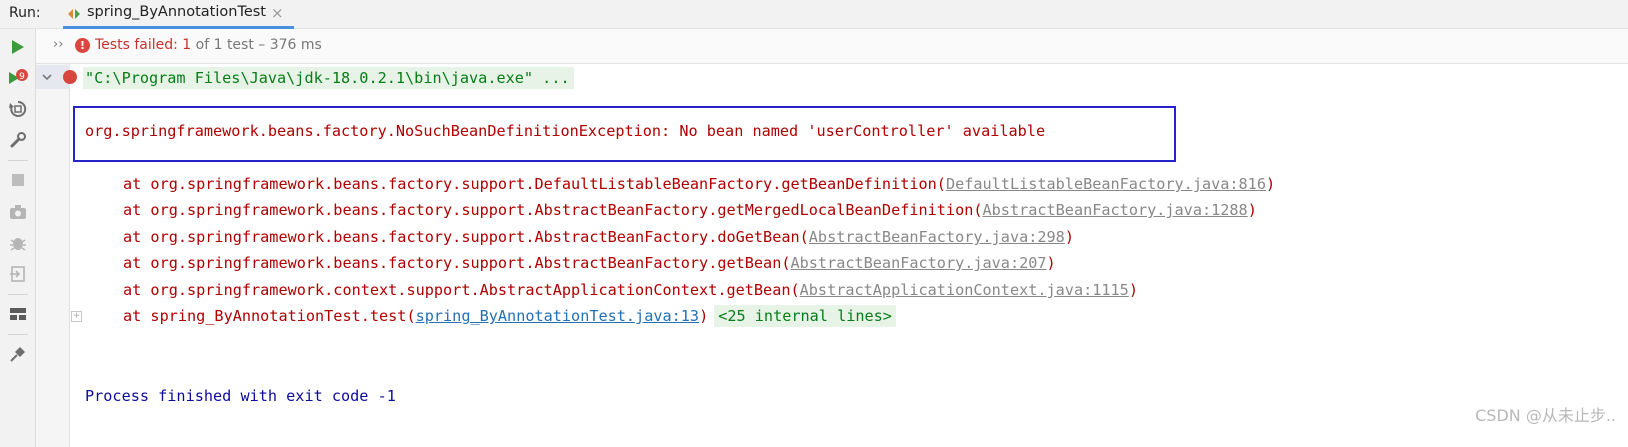 Image resolution: width=1628 pixels, height=447 pixels. What do you see at coordinates (919, 263) in the screenshot?
I see `source-link: AbstractBeanFactory.java:207` at bounding box center [919, 263].